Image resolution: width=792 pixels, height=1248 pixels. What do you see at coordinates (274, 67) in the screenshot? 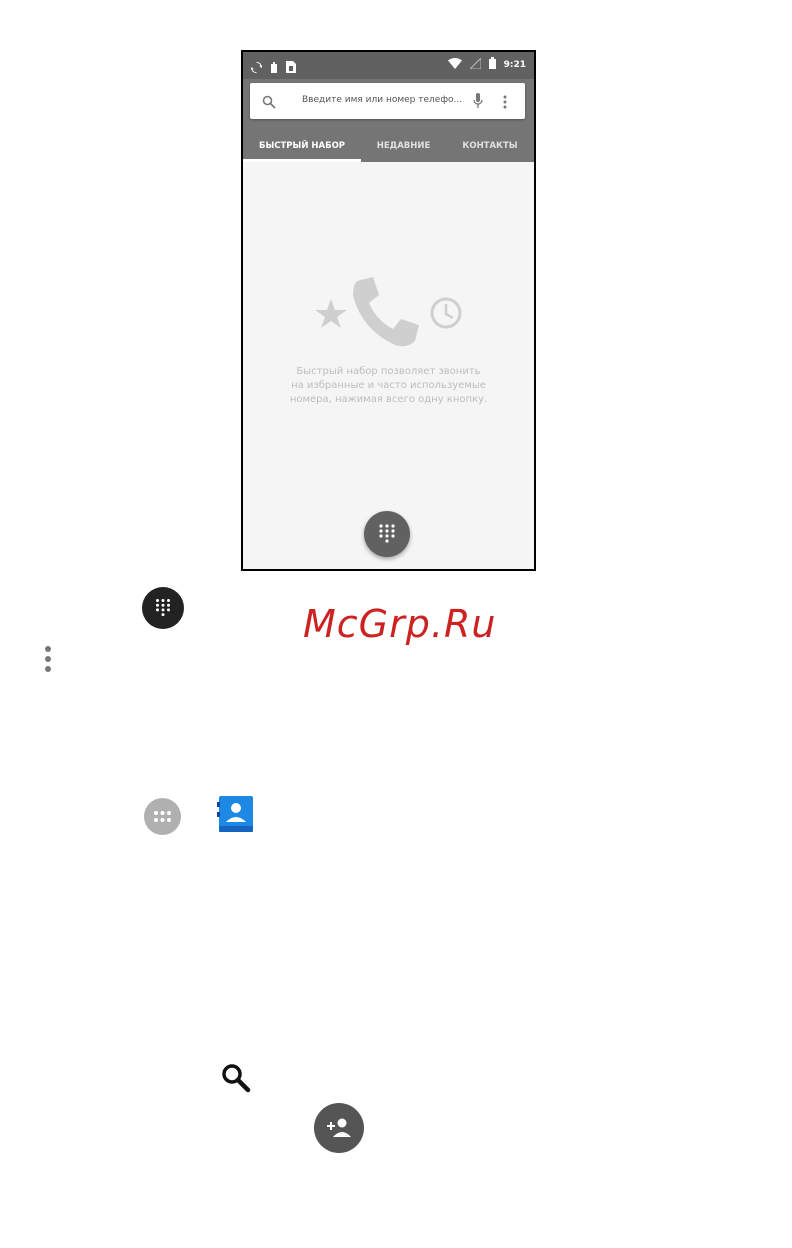
I see `battery-small-icon` at bounding box center [274, 67].